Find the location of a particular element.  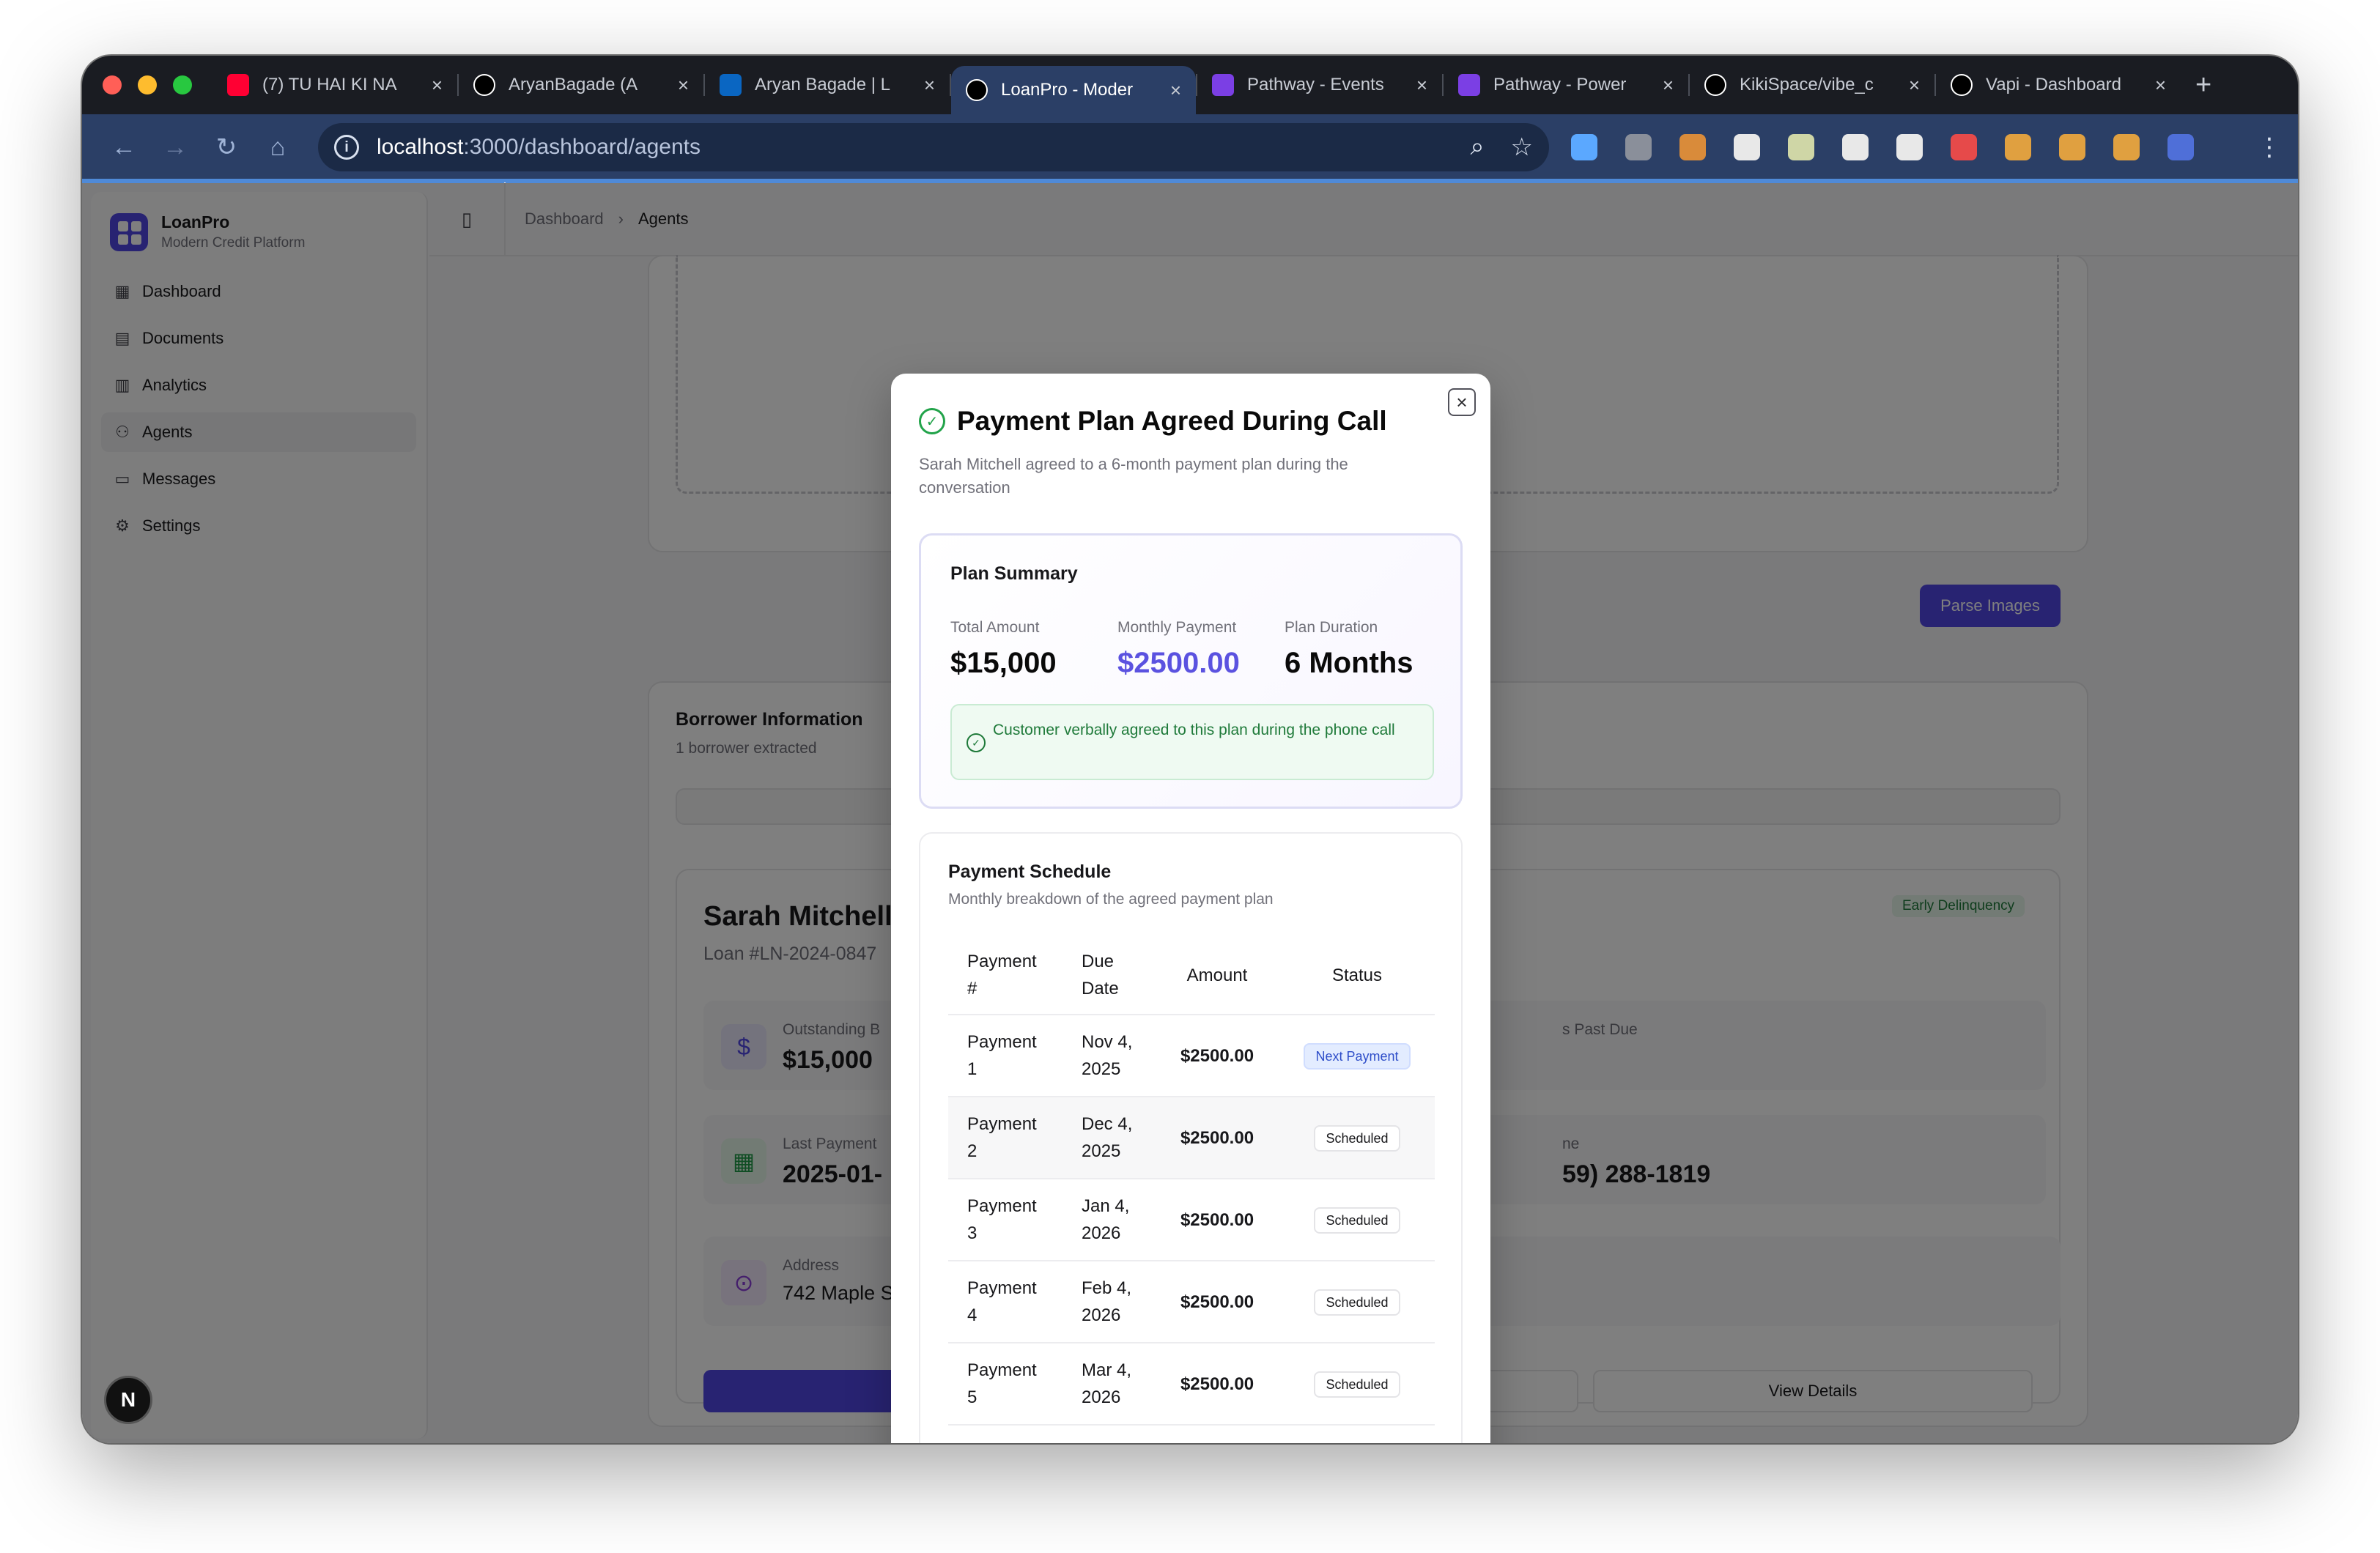

tab-title: Pathway - Power is located at coordinates (1560, 84).